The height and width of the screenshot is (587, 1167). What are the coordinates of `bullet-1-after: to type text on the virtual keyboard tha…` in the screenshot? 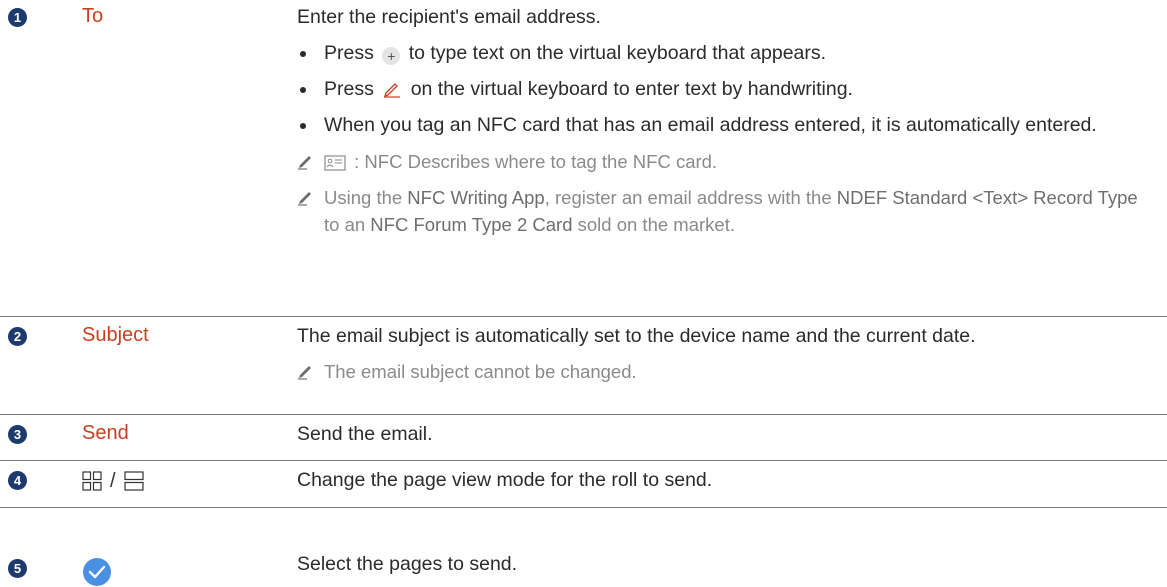 It's located at (617, 53).